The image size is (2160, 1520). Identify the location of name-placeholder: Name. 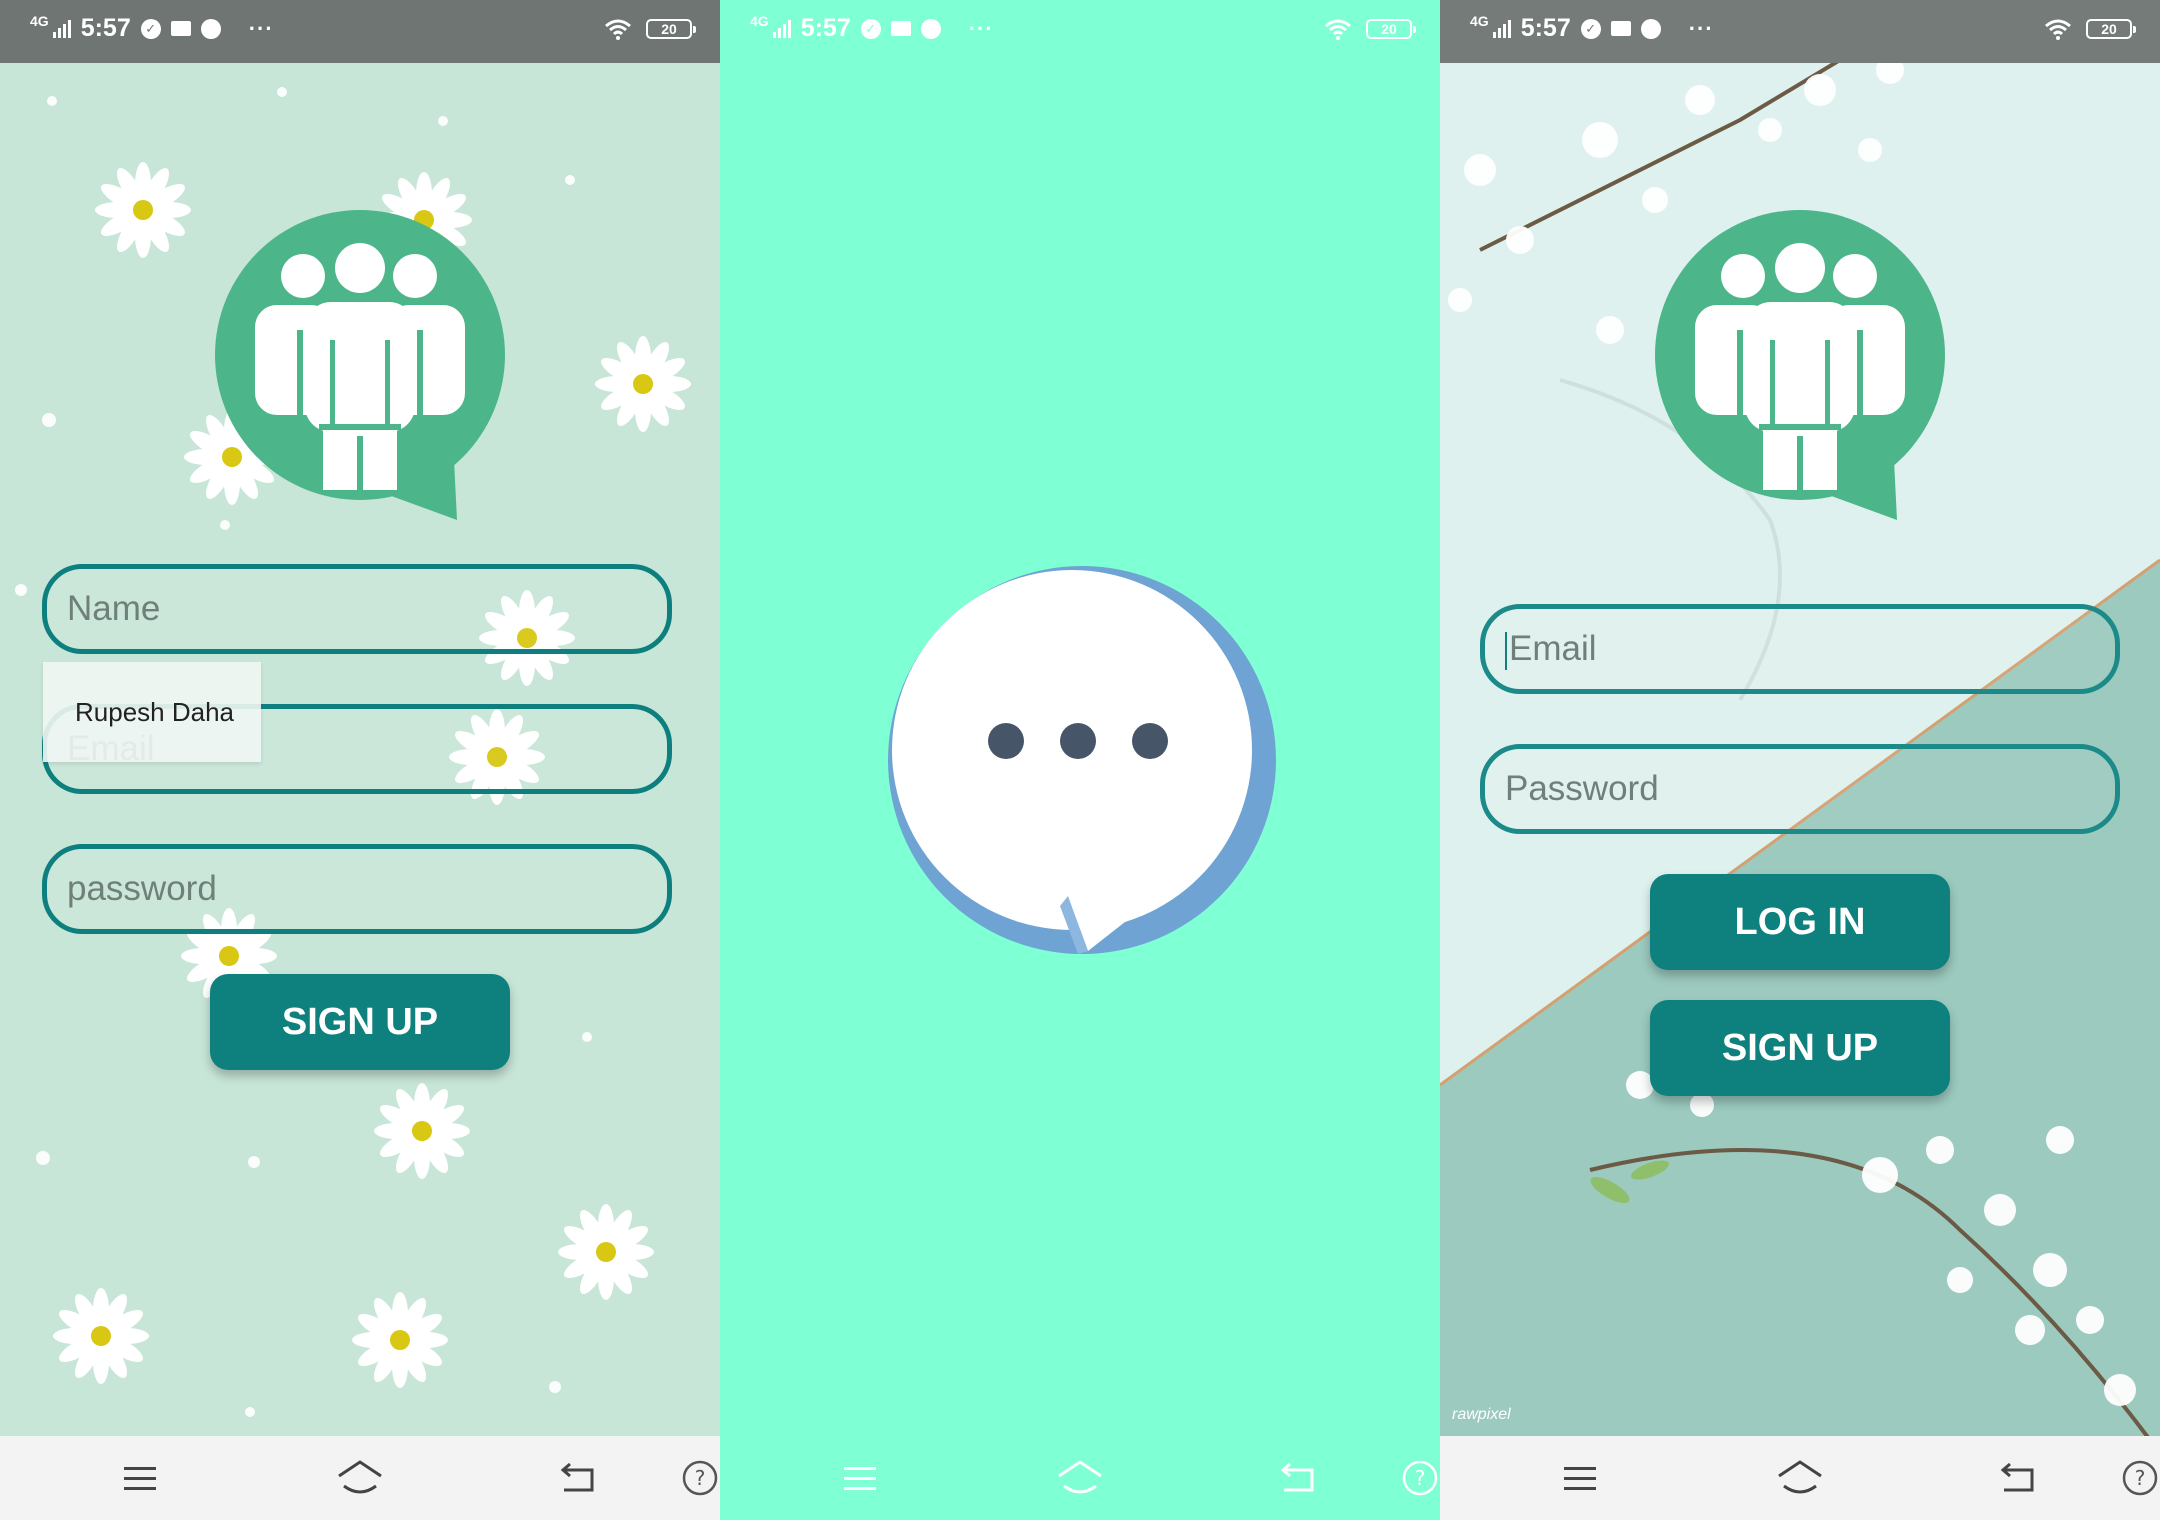
(114, 608).